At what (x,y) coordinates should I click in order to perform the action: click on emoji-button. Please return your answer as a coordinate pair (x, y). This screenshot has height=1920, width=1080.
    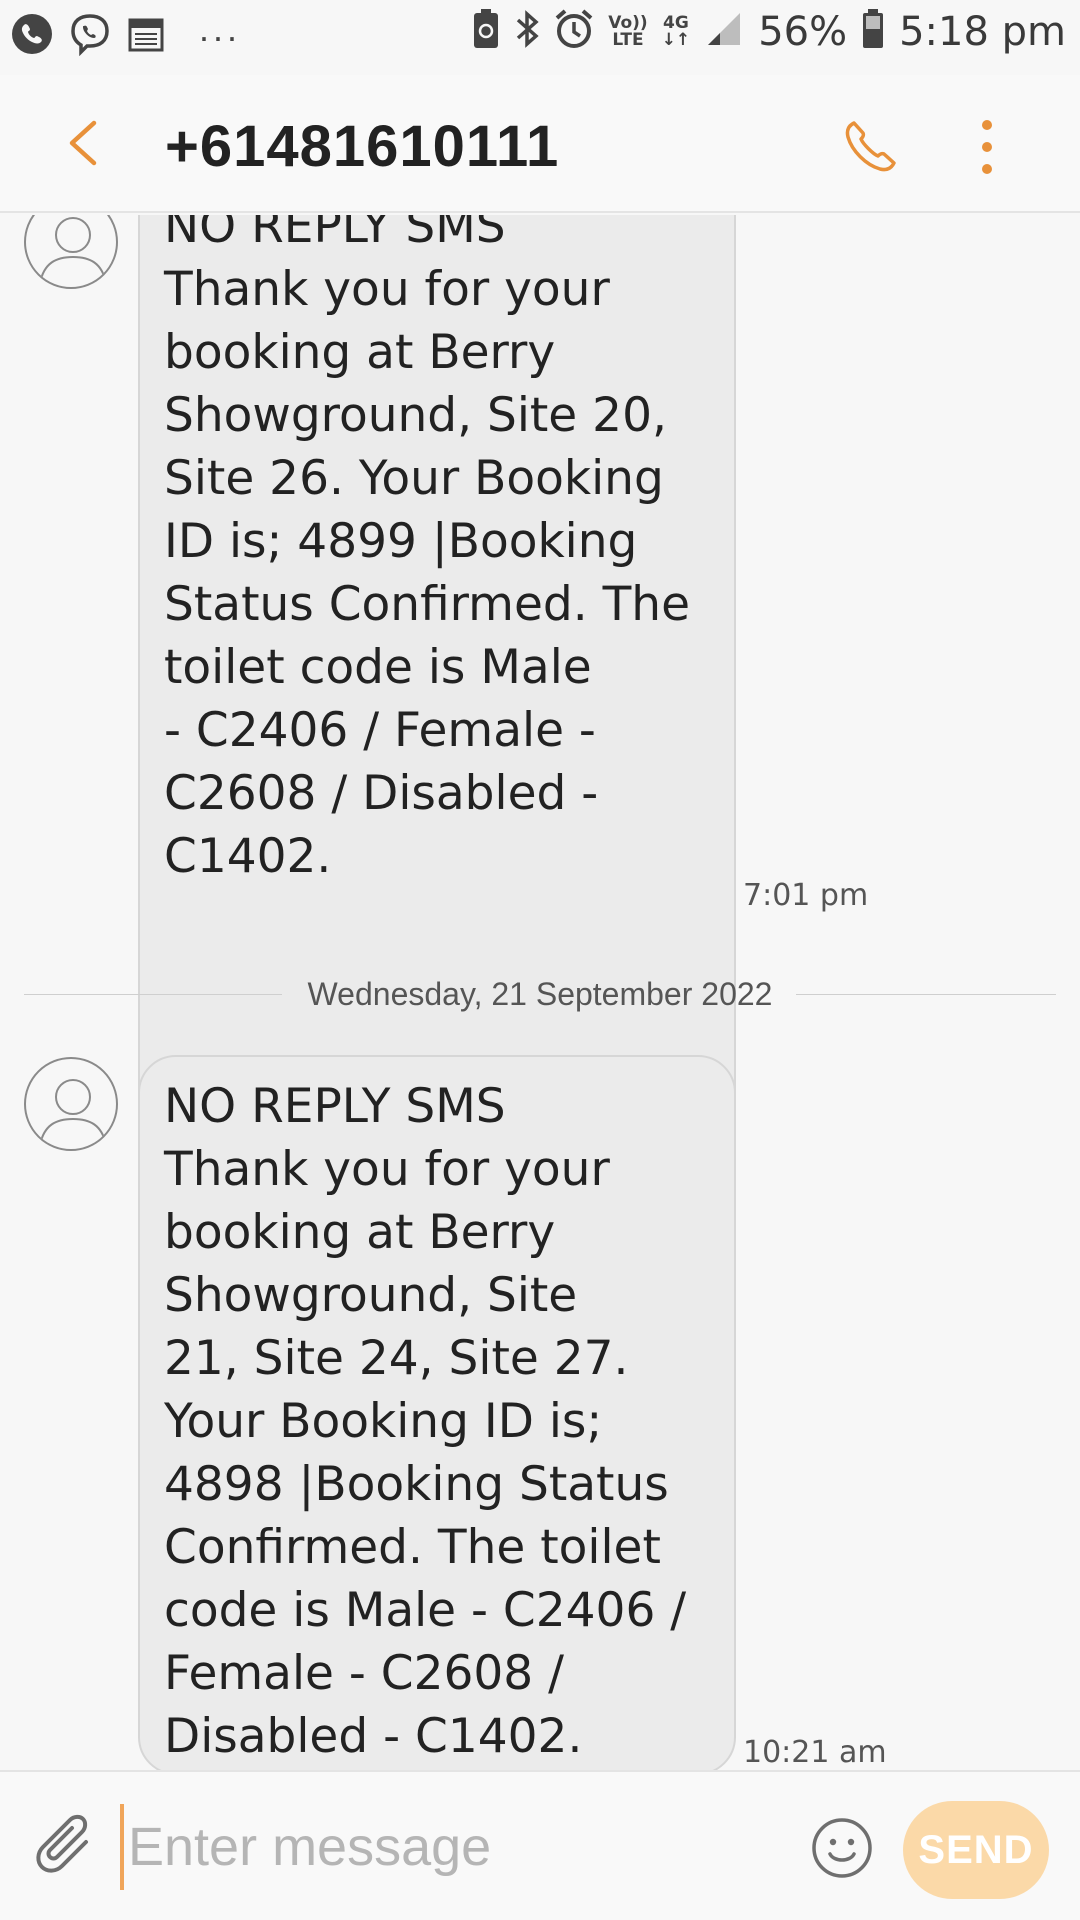
    Looking at the image, I should click on (842, 1848).